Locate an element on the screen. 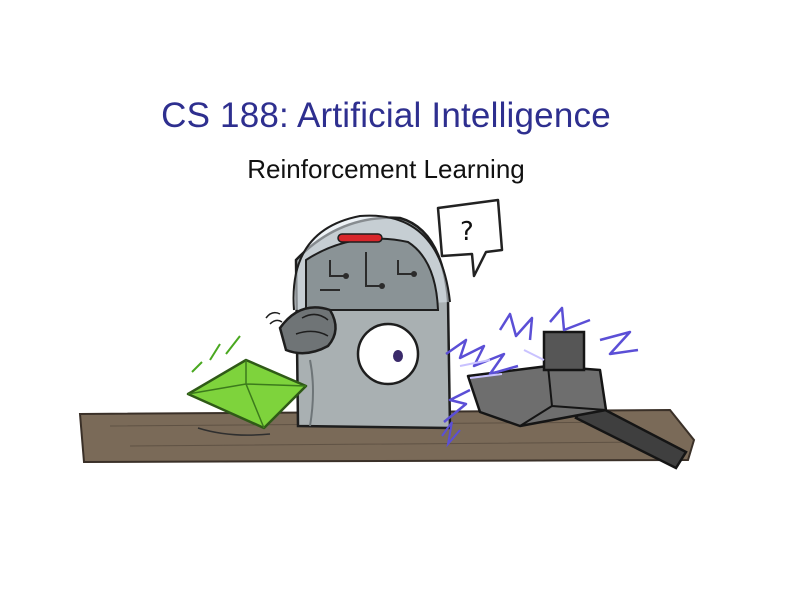  speech-bubble-text: ? is located at coordinates (467, 232).